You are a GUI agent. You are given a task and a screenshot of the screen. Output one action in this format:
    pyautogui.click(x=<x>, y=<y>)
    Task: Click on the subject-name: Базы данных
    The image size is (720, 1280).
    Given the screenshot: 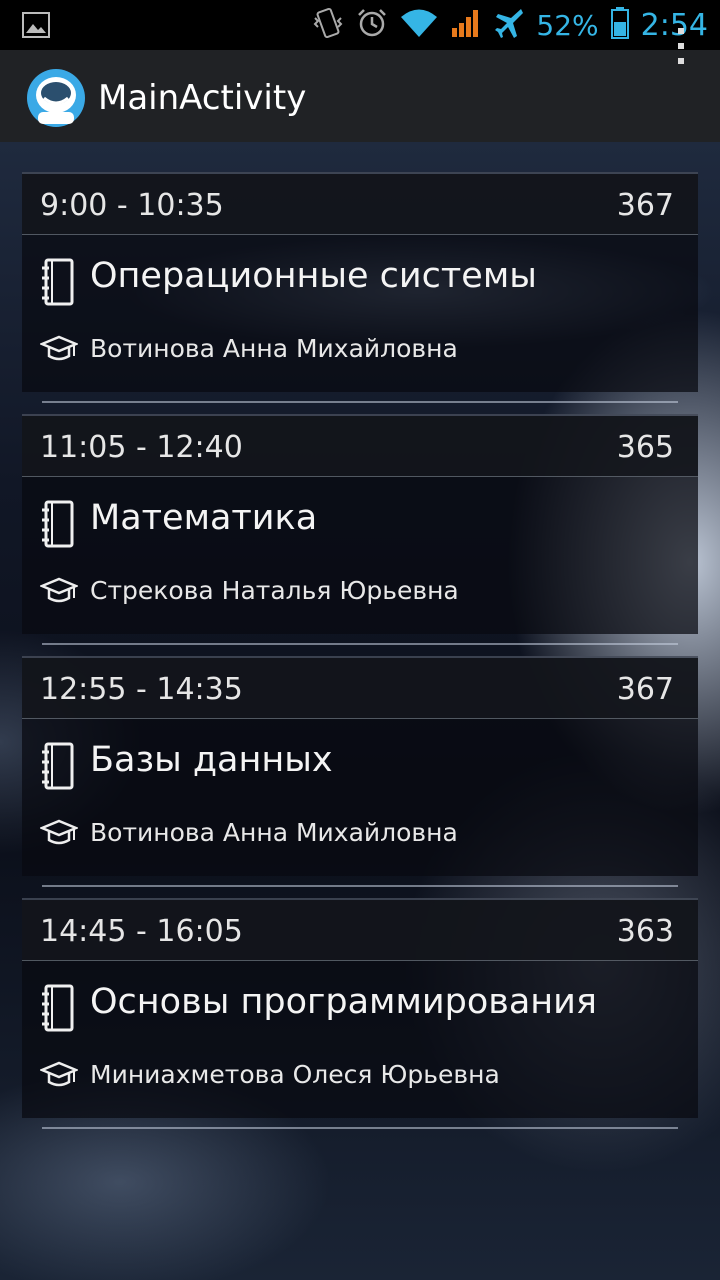 What is the action you would take?
    pyautogui.click(x=211, y=760)
    